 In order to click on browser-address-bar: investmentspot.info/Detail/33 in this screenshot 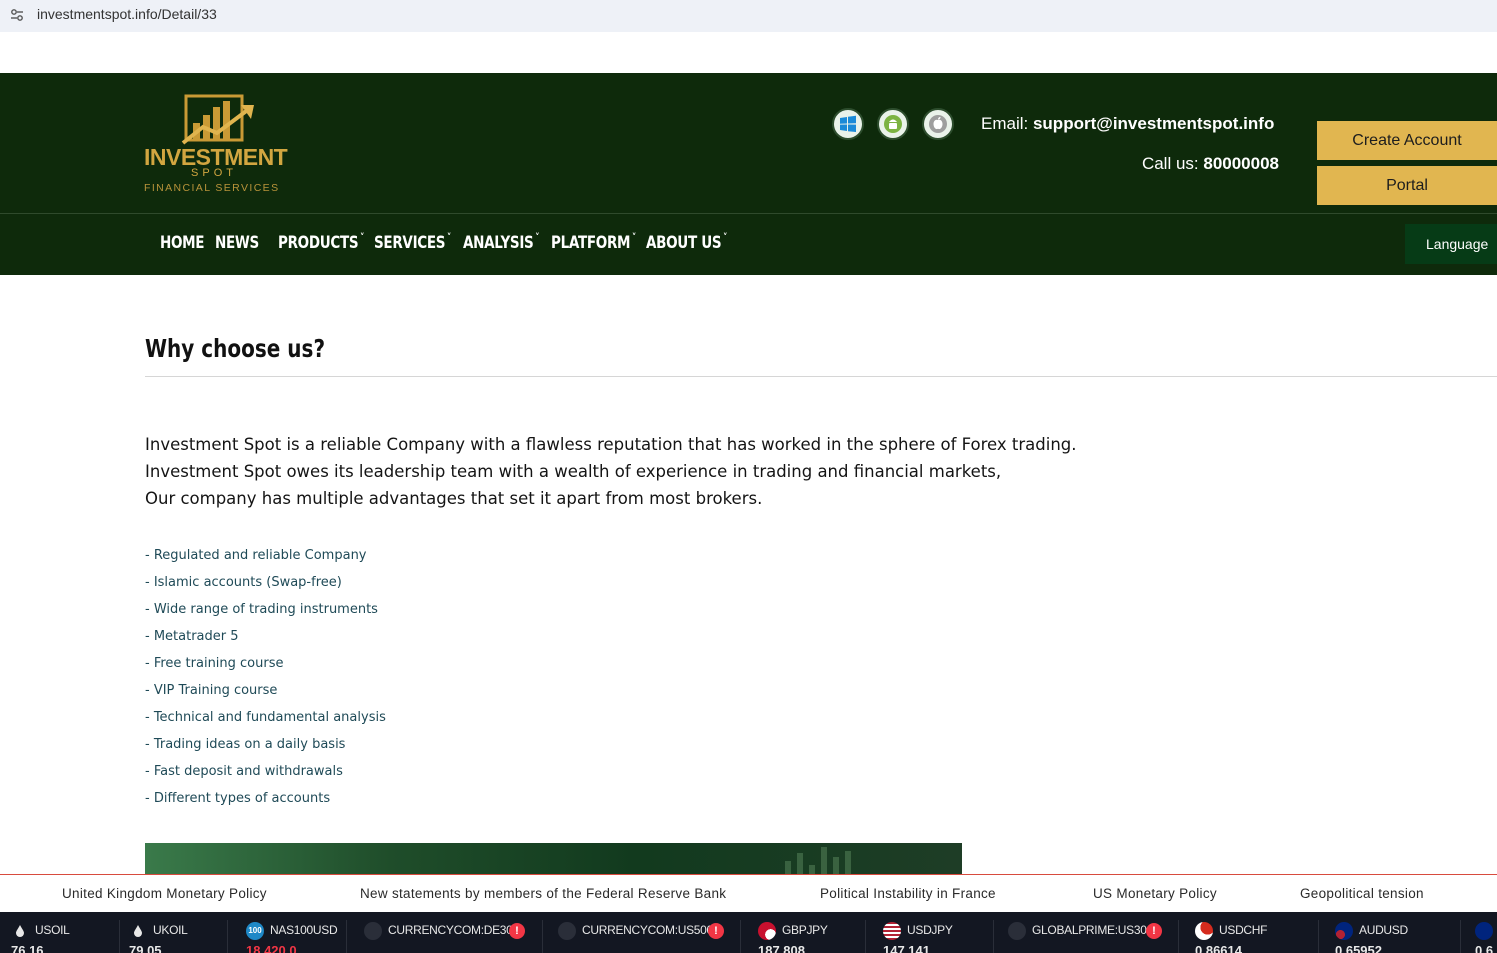, I will do `click(748, 16)`.